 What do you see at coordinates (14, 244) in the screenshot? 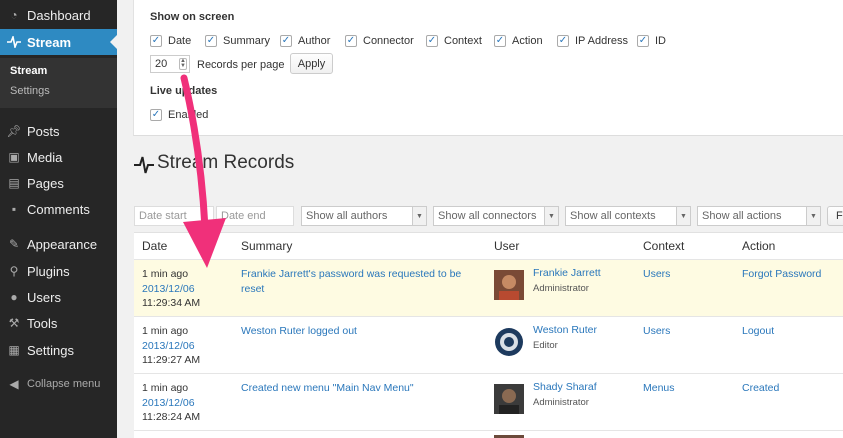
I see `brush-icon: ✎` at bounding box center [14, 244].